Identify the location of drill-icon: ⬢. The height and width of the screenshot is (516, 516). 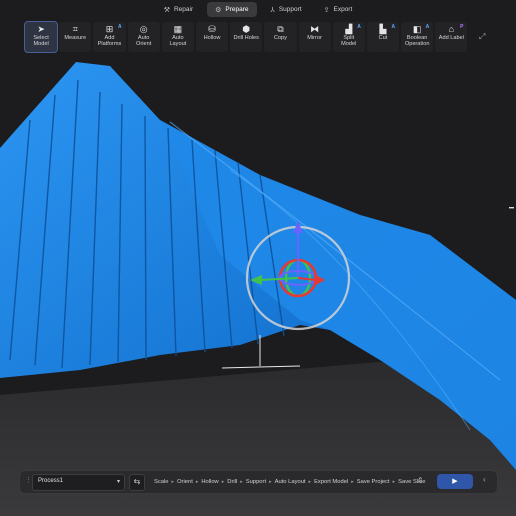
(246, 29).